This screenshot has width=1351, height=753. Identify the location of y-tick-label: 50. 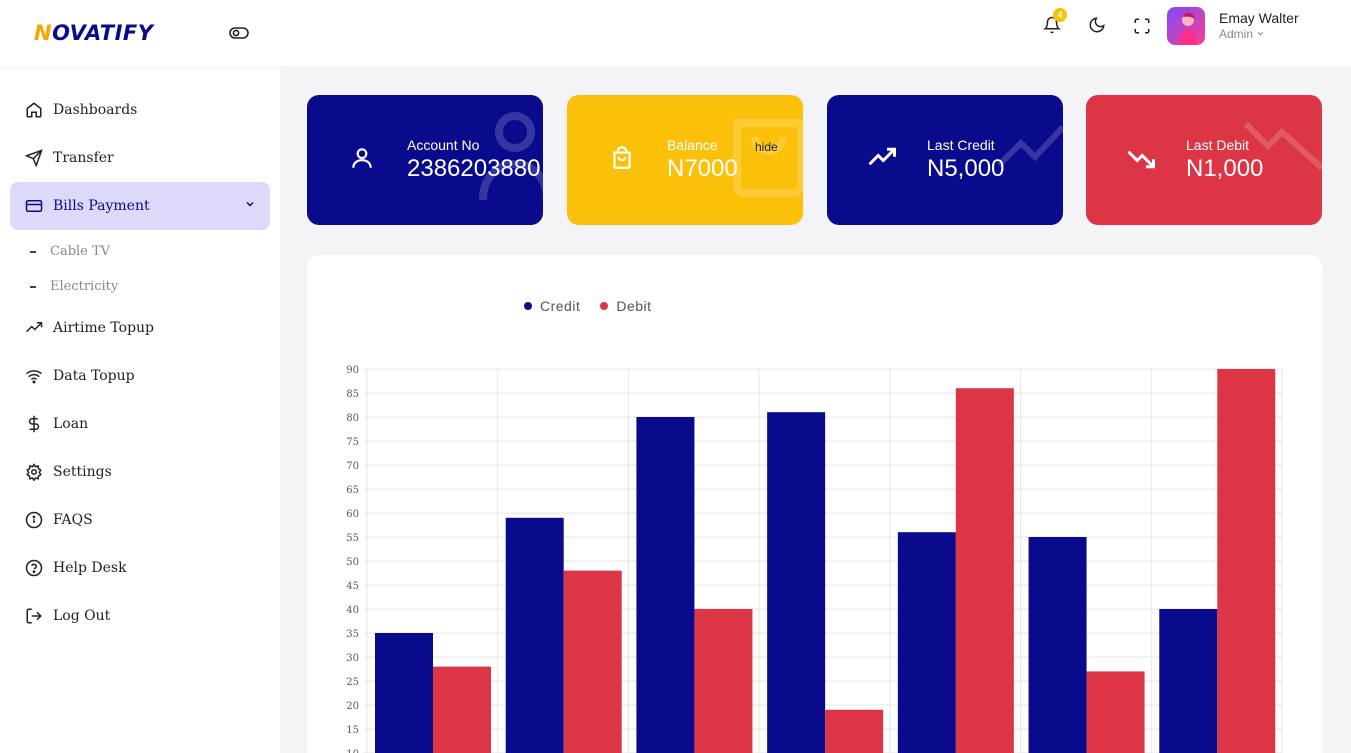
(352, 562).